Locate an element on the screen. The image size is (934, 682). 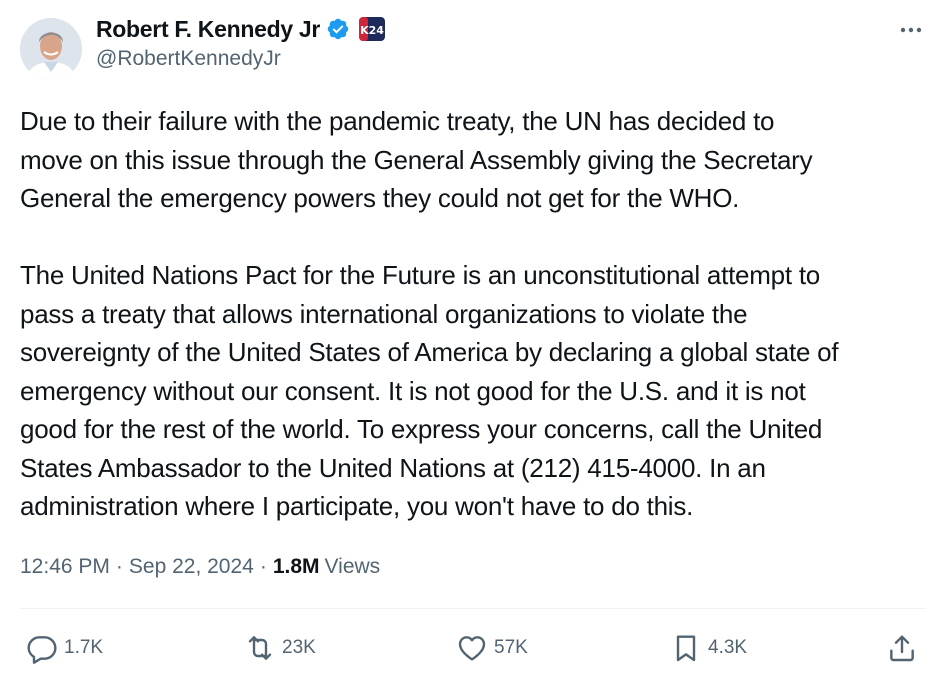
repost-count: 23K is located at coordinates (299, 647).